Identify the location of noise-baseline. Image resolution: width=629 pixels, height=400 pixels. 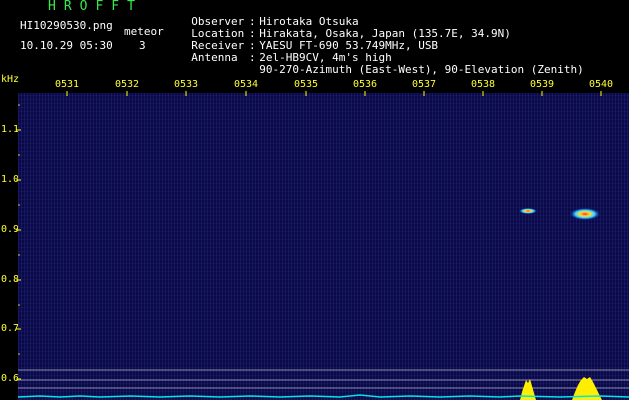
(323, 396).